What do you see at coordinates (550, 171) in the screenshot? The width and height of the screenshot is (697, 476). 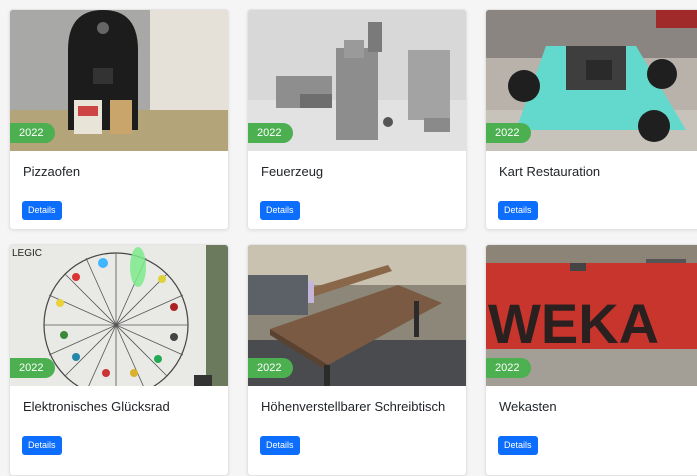 I see `card-title: Kart Restauration` at bounding box center [550, 171].